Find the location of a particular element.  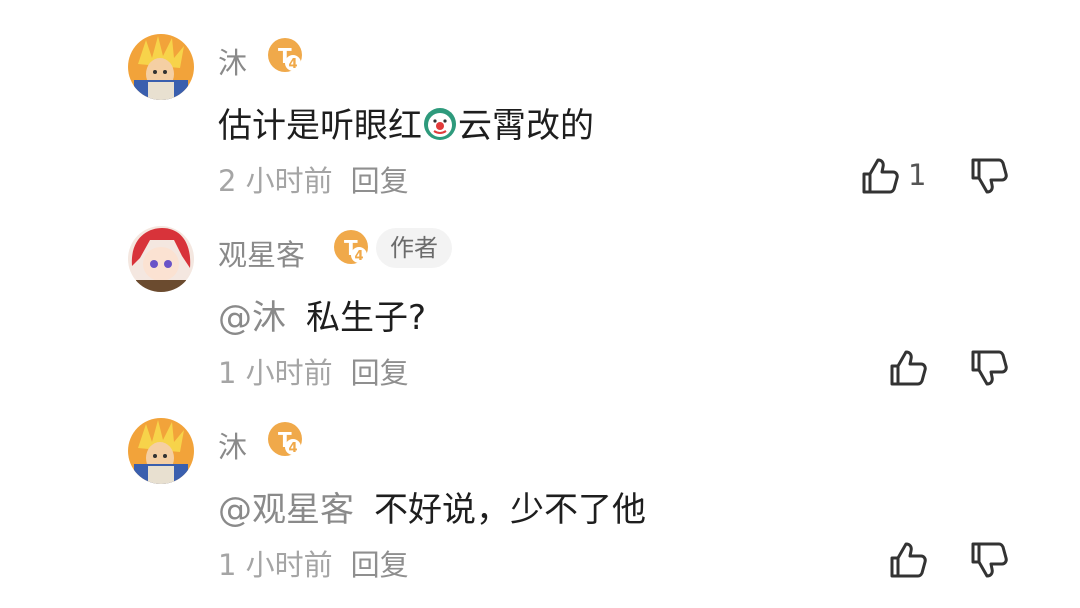

like-count: 1 is located at coordinates (917, 175).